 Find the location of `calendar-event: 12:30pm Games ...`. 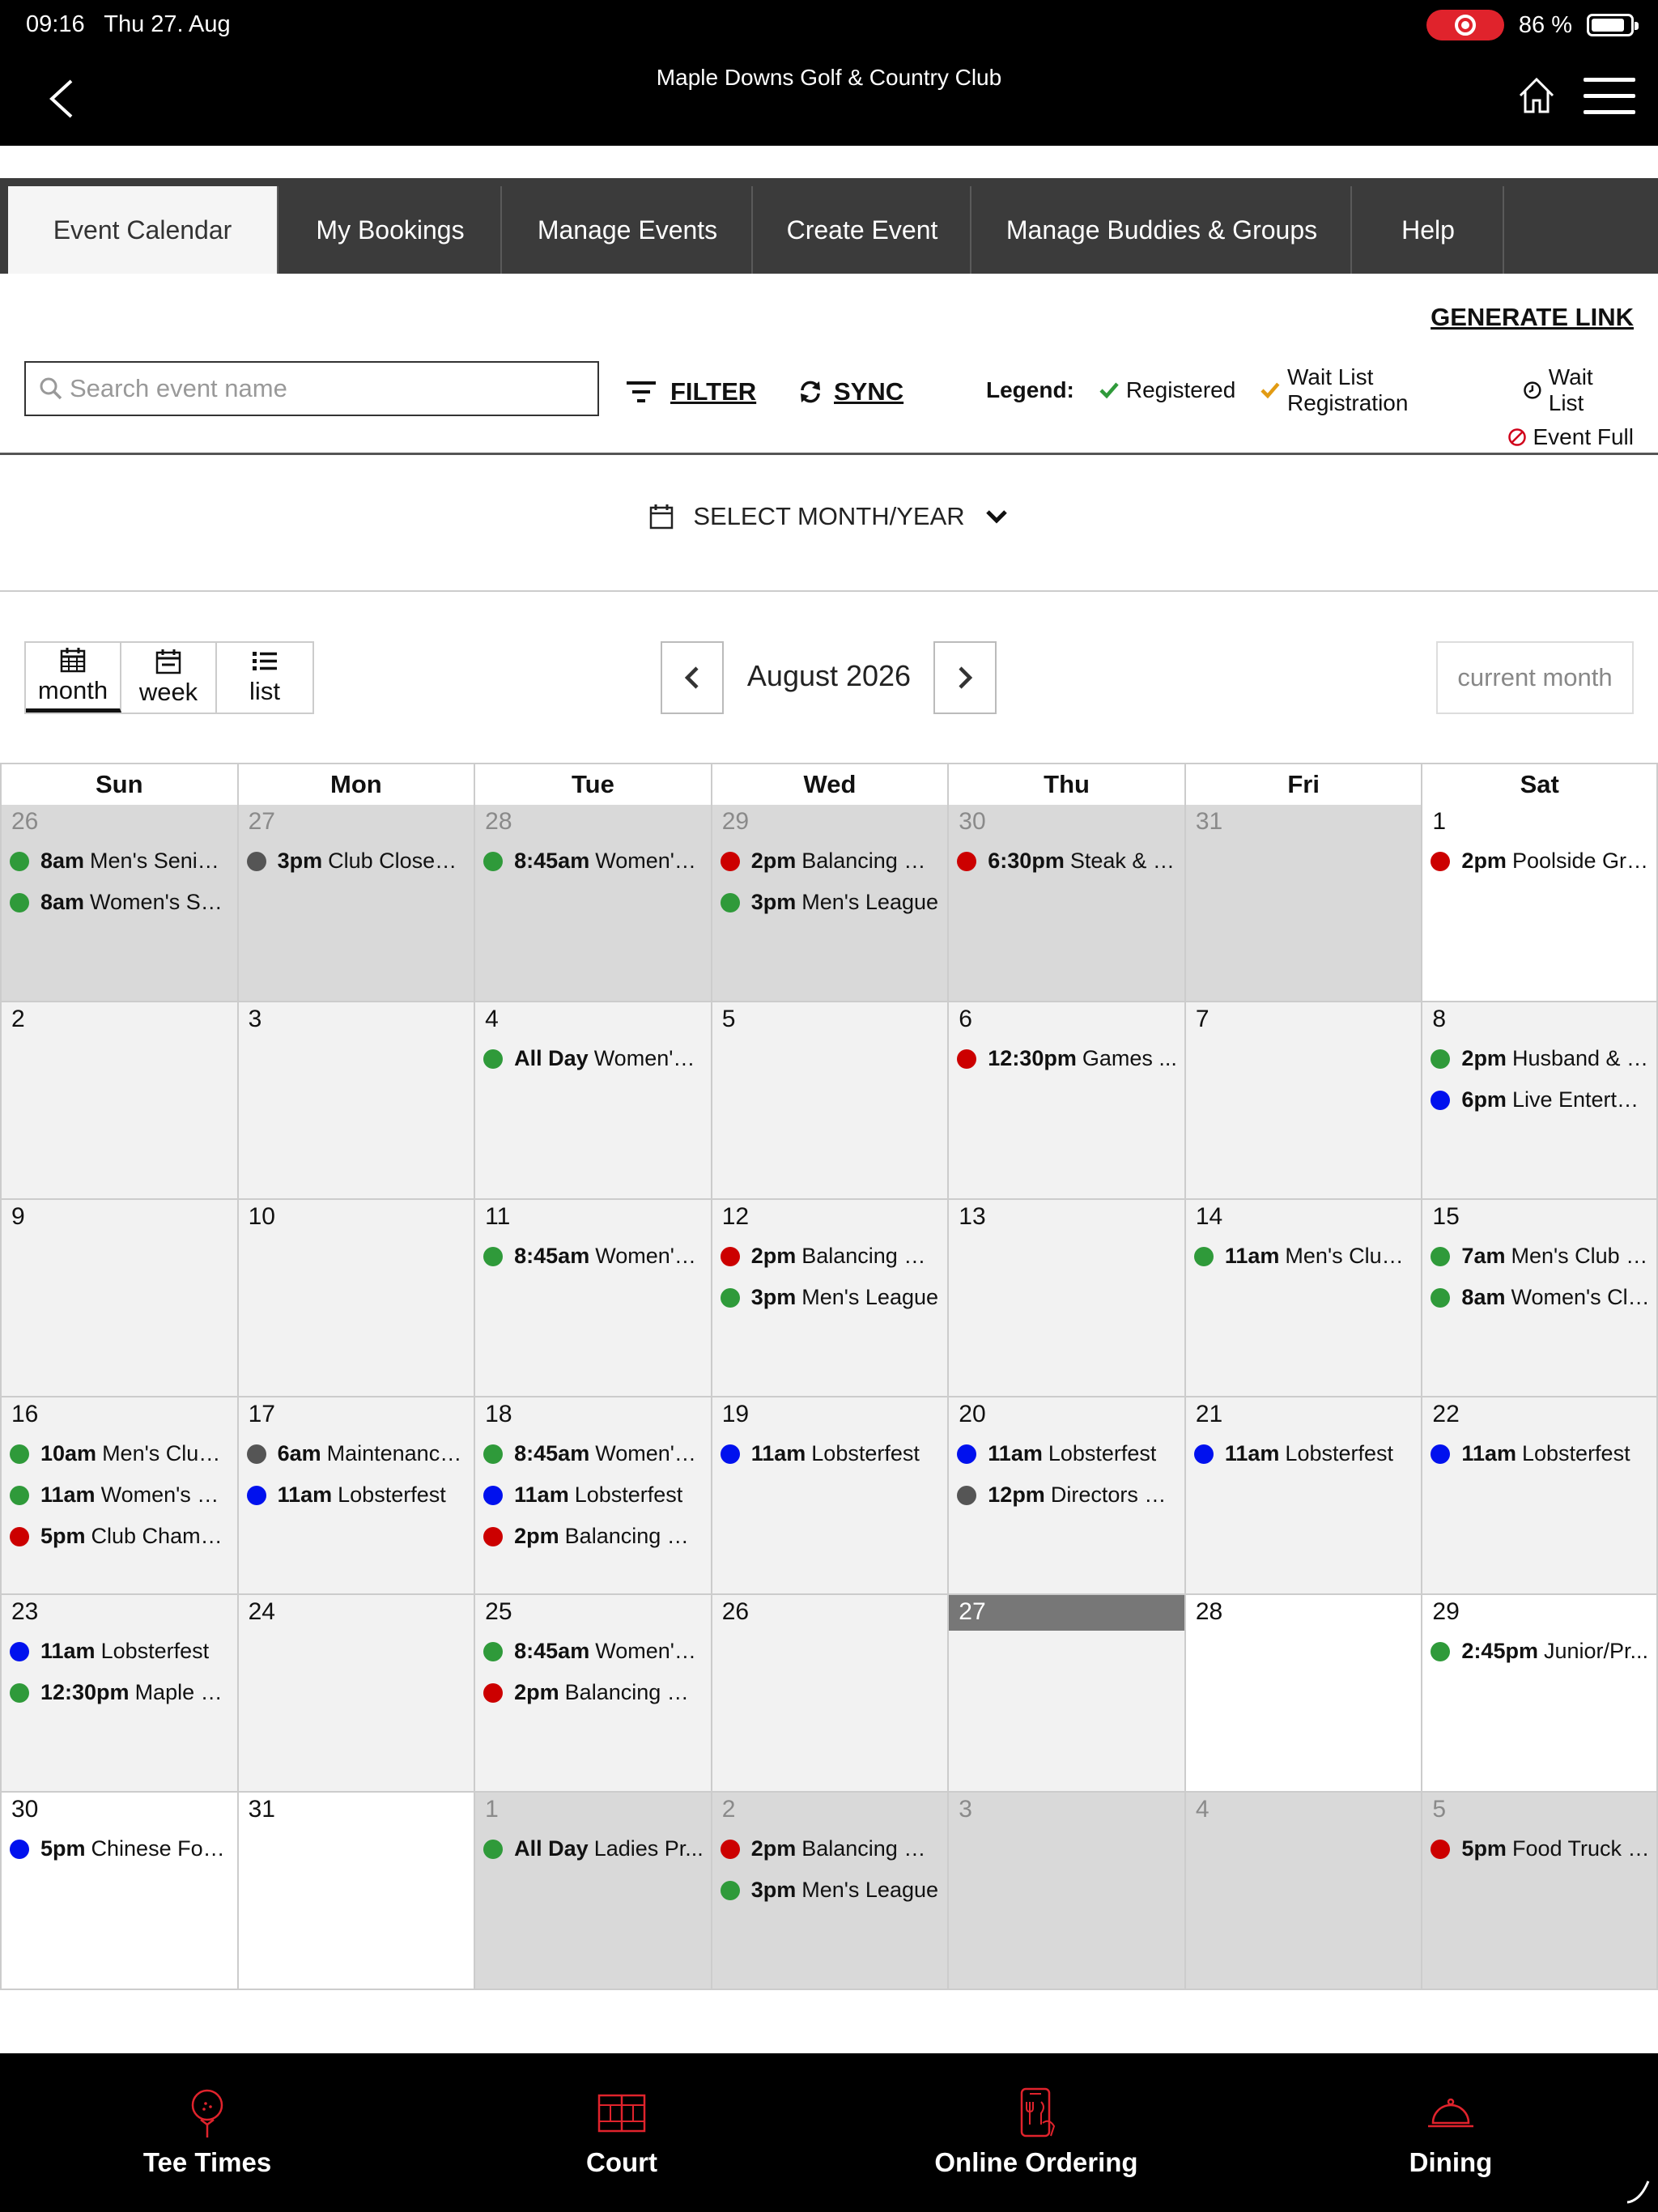

calendar-event: 12:30pm Games ... is located at coordinates (1066, 1059).